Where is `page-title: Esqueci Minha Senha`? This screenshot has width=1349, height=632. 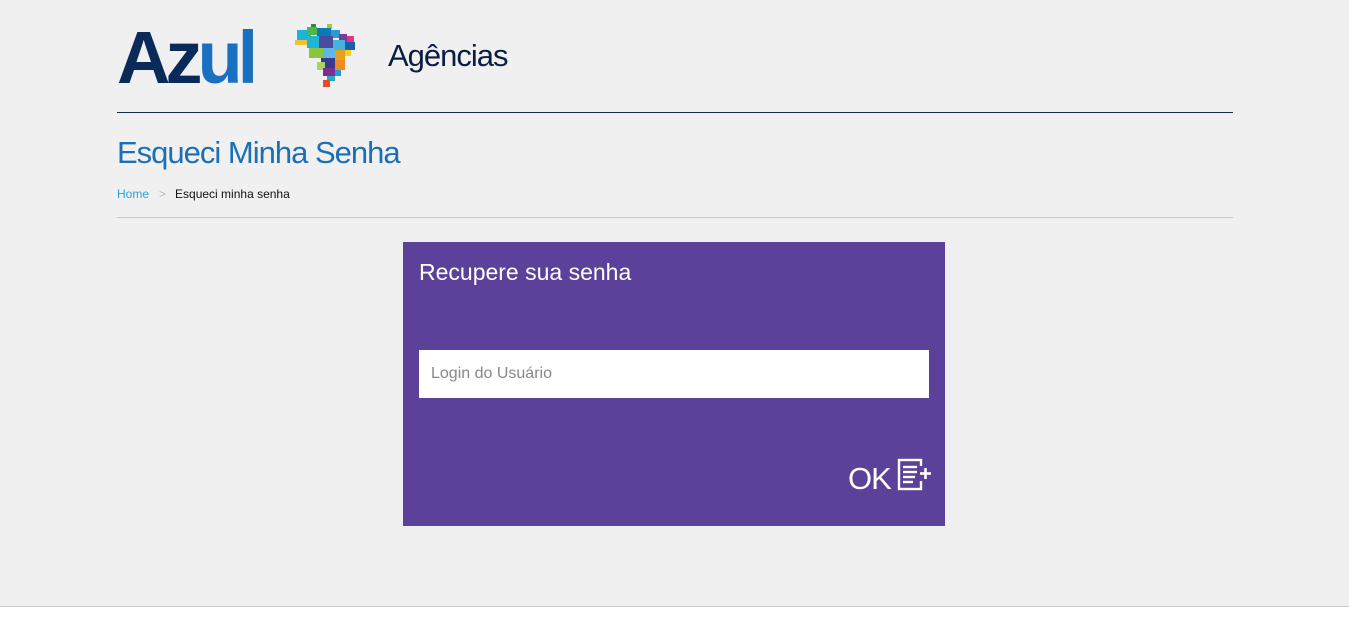 page-title: Esqueci Minha Senha is located at coordinates (259, 152).